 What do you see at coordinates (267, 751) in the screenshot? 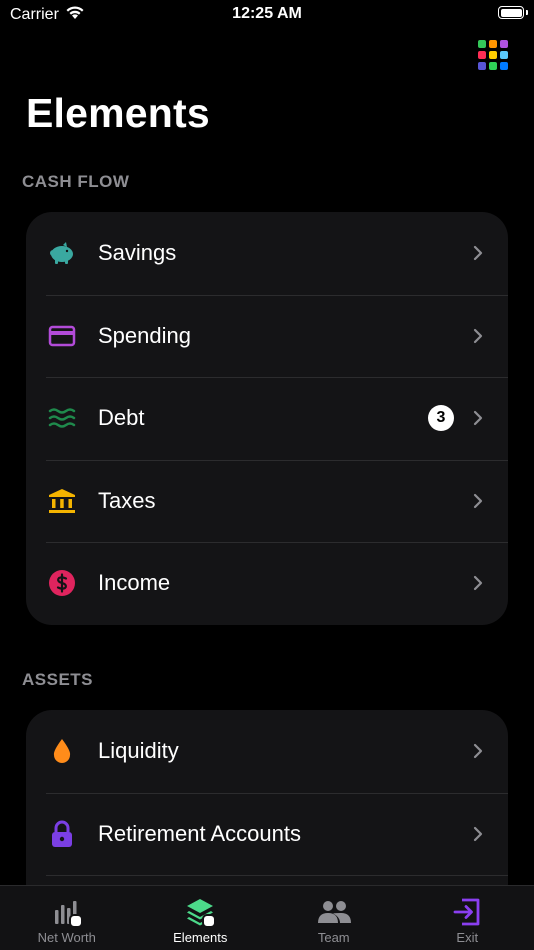
I see `list-item-liquidity: Liquidity` at bounding box center [267, 751].